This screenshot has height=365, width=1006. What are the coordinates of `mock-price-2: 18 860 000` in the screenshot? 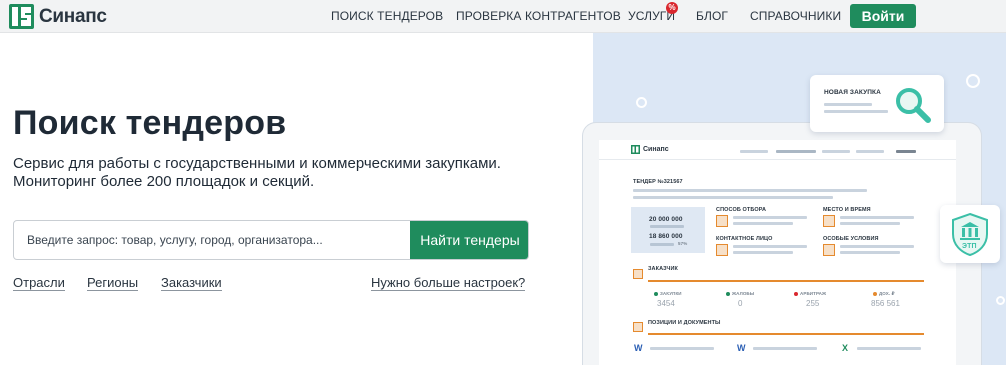 It's located at (666, 236).